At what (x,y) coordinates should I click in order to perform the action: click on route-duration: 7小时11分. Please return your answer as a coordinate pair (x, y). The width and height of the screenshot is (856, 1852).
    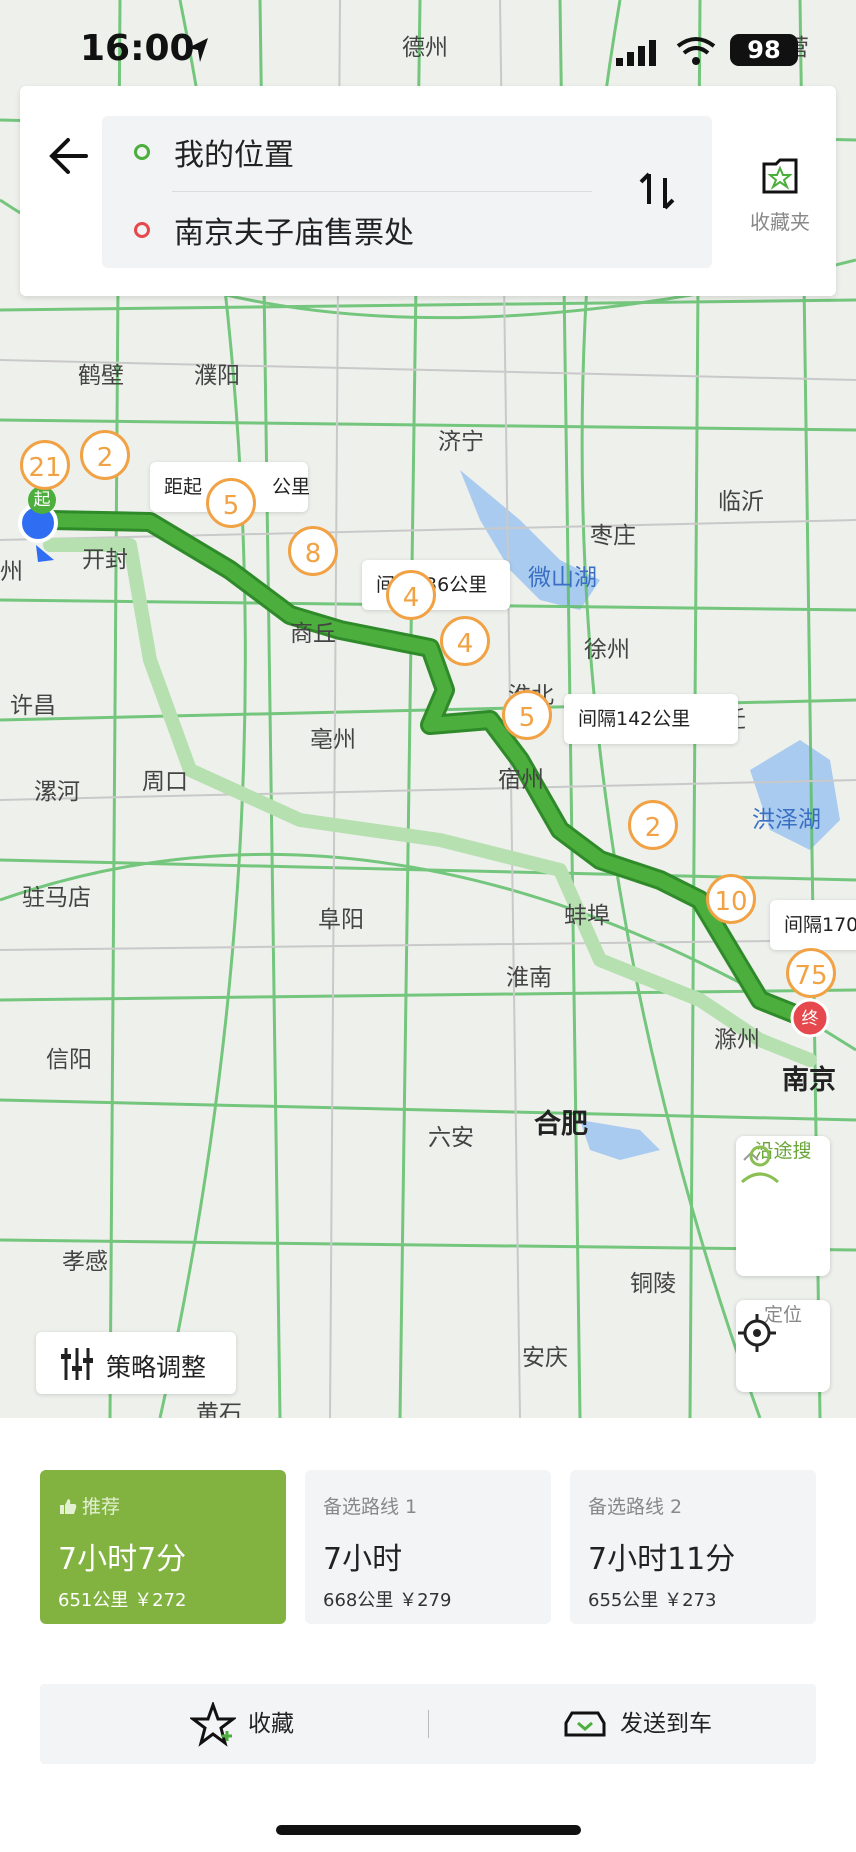
    Looking at the image, I should click on (662, 1559).